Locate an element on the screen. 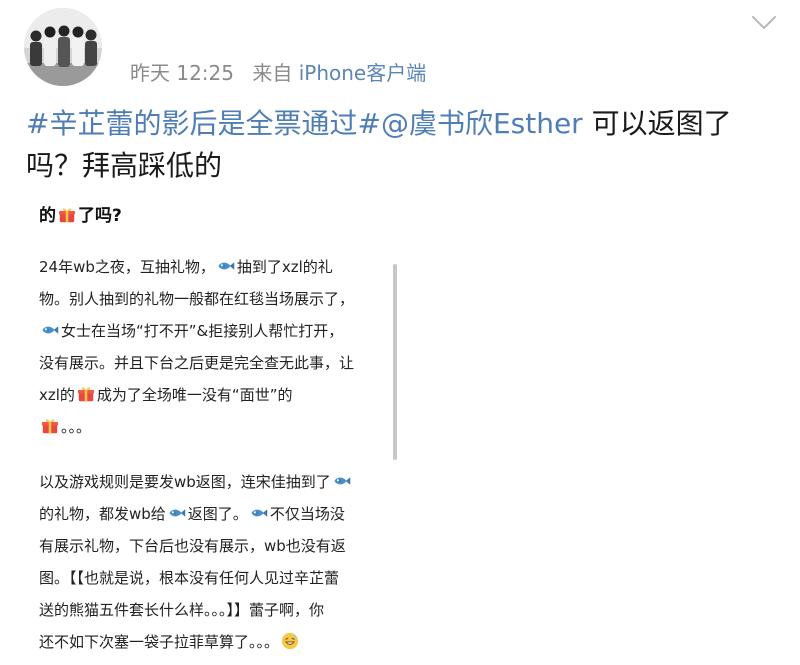 This screenshot has height=665, width=800. image-heading: 的 了吗? is located at coordinates (80, 213).